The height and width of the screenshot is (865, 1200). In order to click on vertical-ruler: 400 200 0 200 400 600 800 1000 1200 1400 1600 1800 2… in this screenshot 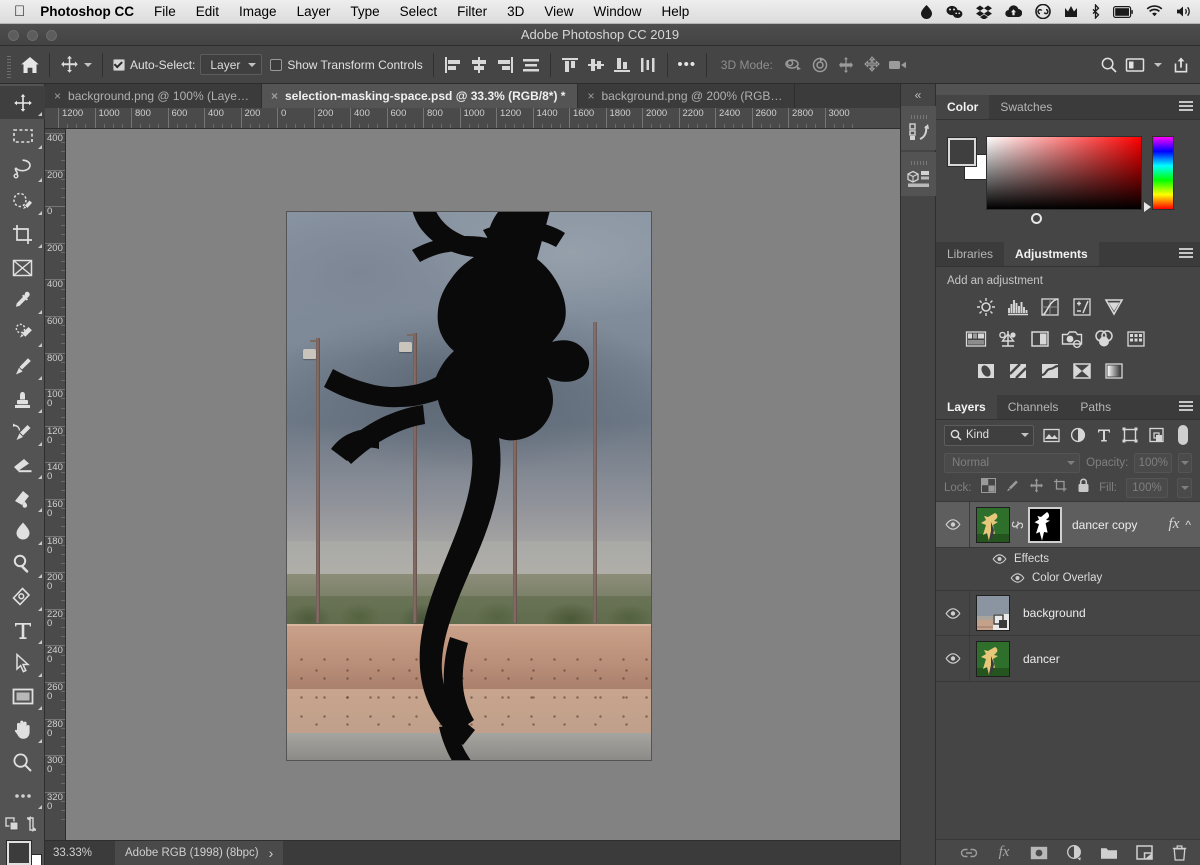, I will do `click(55, 484)`.